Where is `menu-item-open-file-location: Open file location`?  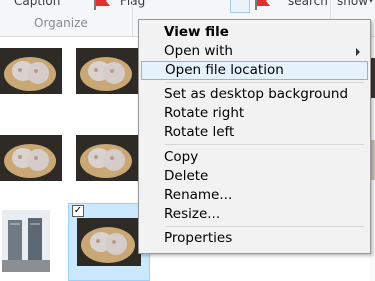 menu-item-open-file-location: Open file location is located at coordinates (254, 70).